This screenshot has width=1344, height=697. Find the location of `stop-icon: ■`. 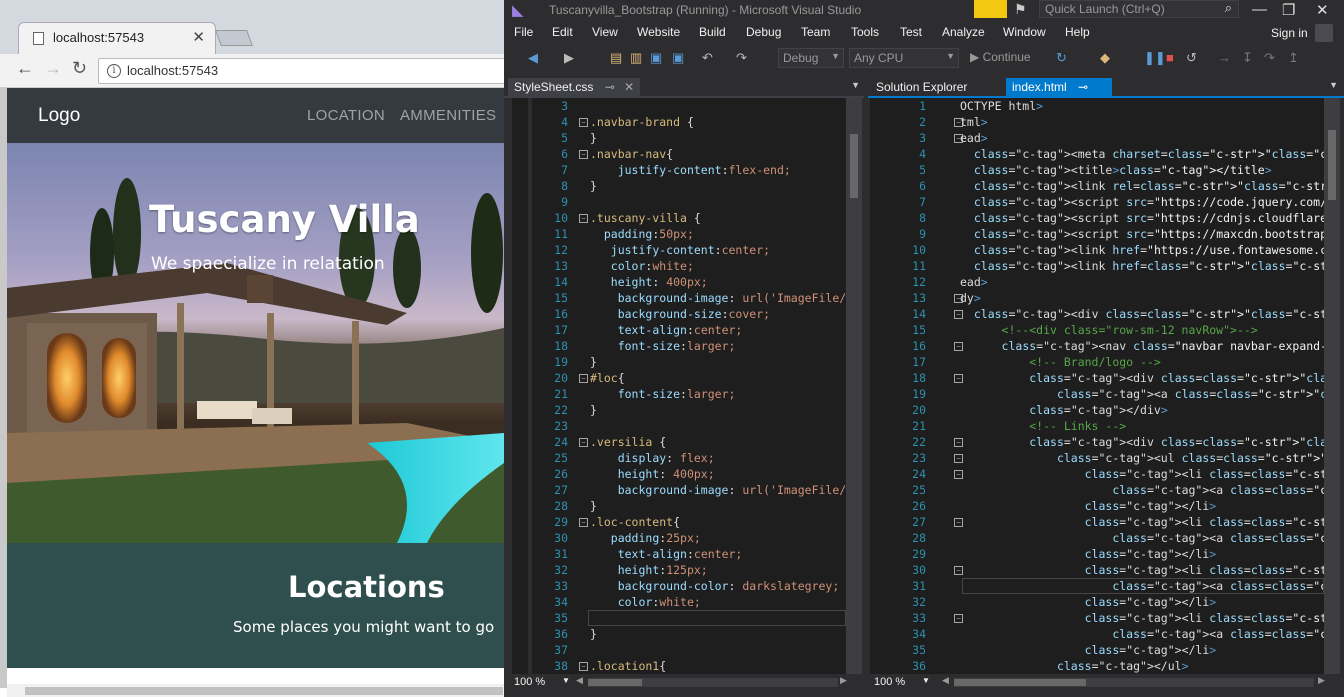

stop-icon: ■ is located at coordinates (1170, 57).